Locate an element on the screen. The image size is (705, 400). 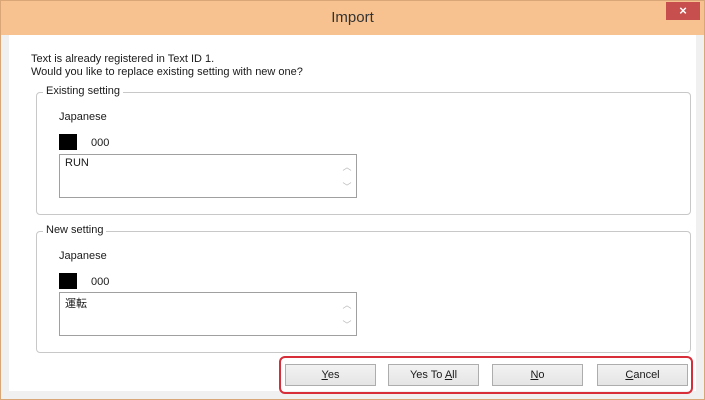
new-language-label: Japanese is located at coordinates (83, 256).